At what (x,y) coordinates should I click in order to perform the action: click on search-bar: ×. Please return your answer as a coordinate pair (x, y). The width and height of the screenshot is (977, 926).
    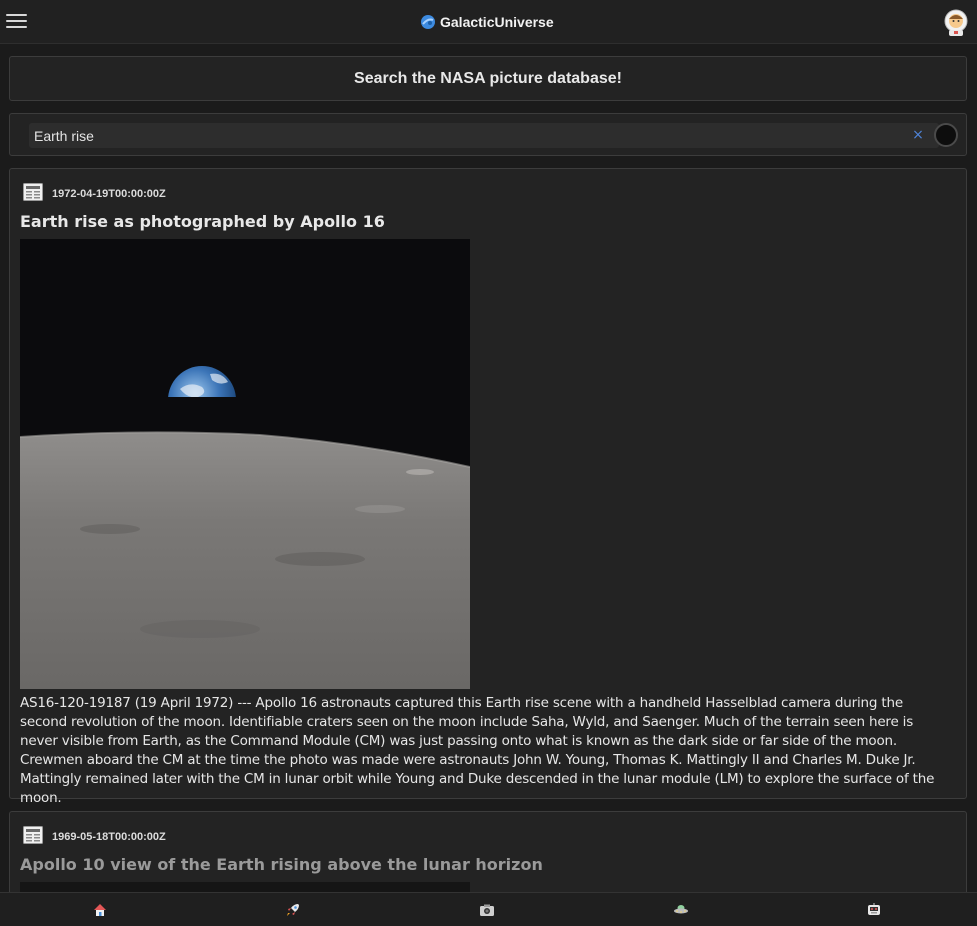
    Looking at the image, I should click on (488, 134).